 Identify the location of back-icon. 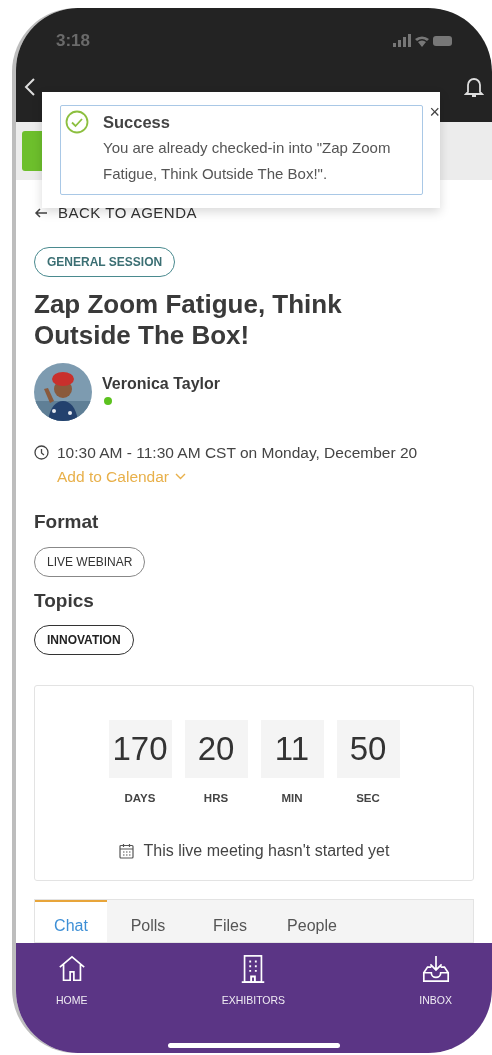
(30, 86).